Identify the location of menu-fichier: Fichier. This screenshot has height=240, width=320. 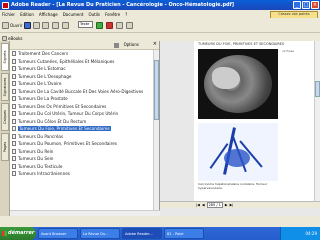
(8, 14).